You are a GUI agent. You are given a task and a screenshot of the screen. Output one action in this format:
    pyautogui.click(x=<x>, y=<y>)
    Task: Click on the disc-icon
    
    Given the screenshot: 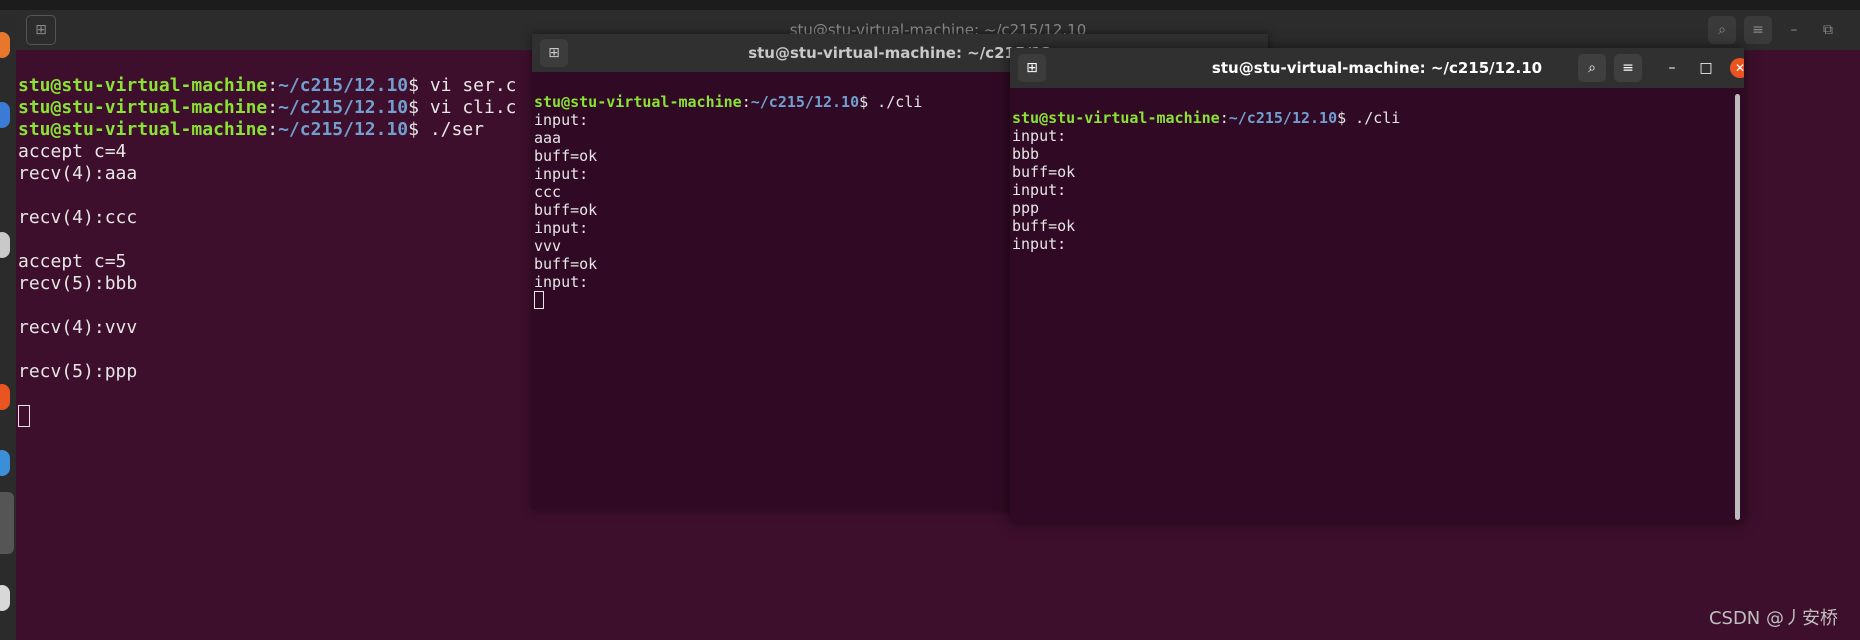 What is the action you would take?
    pyautogui.click(x=5, y=598)
    